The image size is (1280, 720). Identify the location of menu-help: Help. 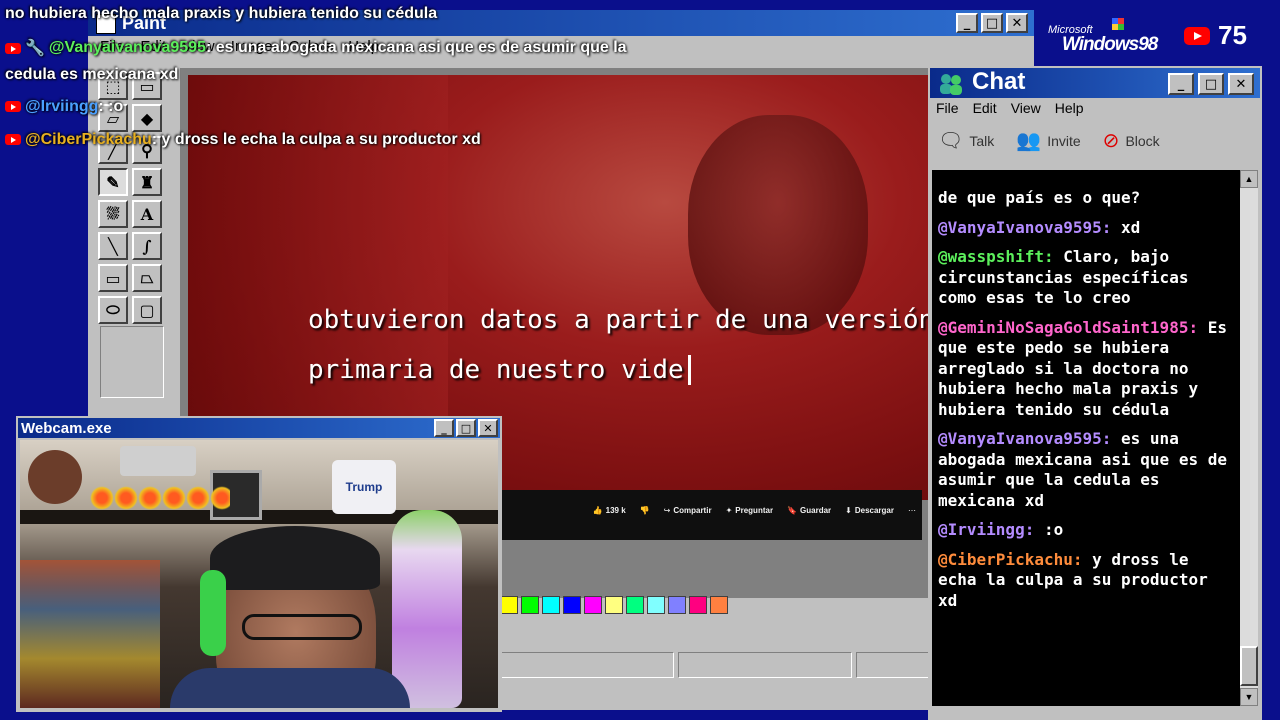
(1069, 108).